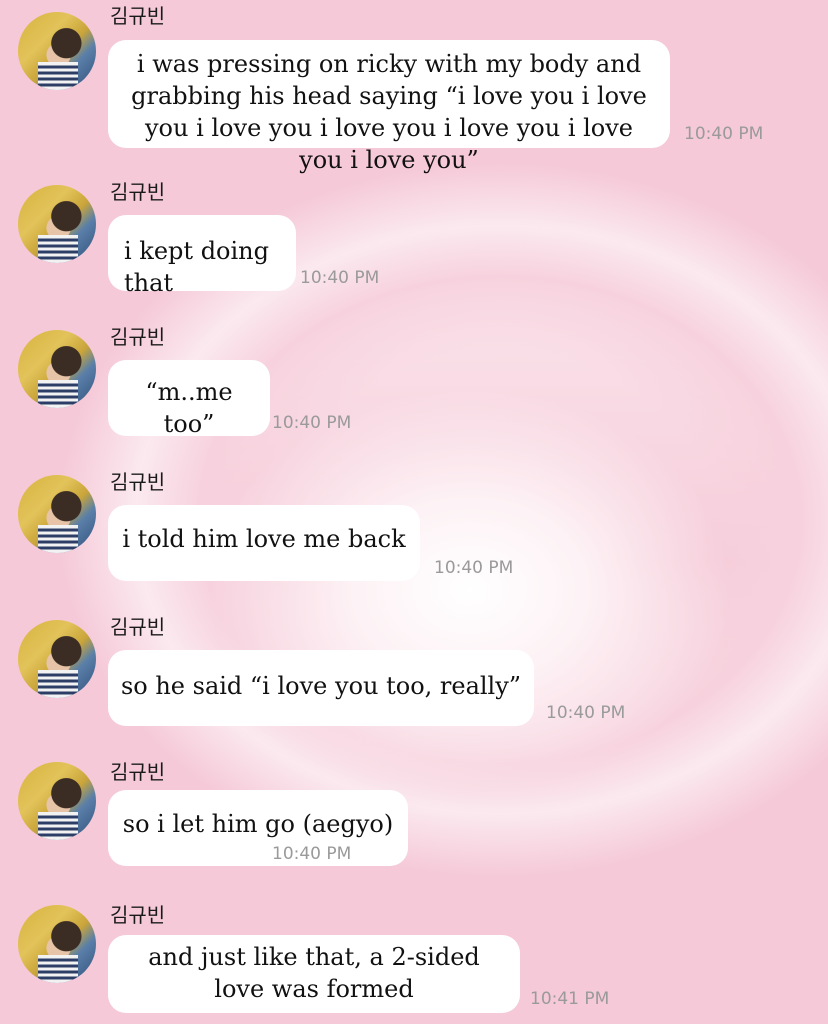  Describe the element at coordinates (258, 828) in the screenshot. I see `message-bubble: so i let him go (aegyo)` at that location.